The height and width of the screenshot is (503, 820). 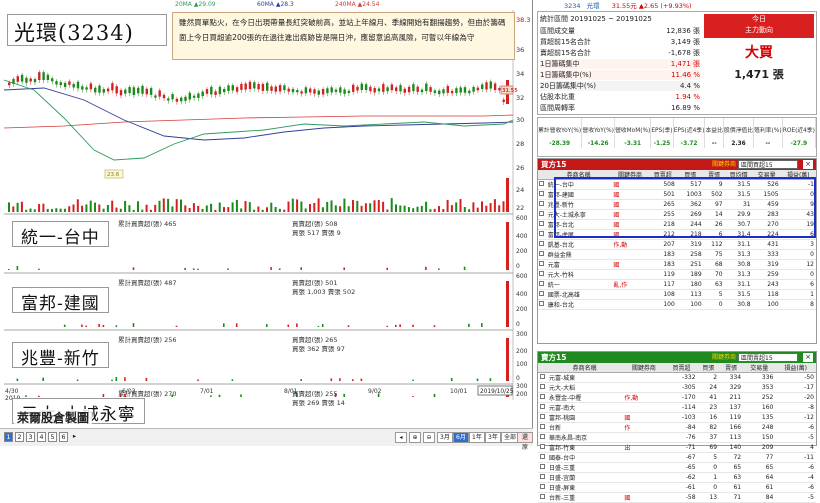 What do you see at coordinates (768, 164) in the screenshot?
I see `buy-range-select: 區間買超15` at bounding box center [768, 164].